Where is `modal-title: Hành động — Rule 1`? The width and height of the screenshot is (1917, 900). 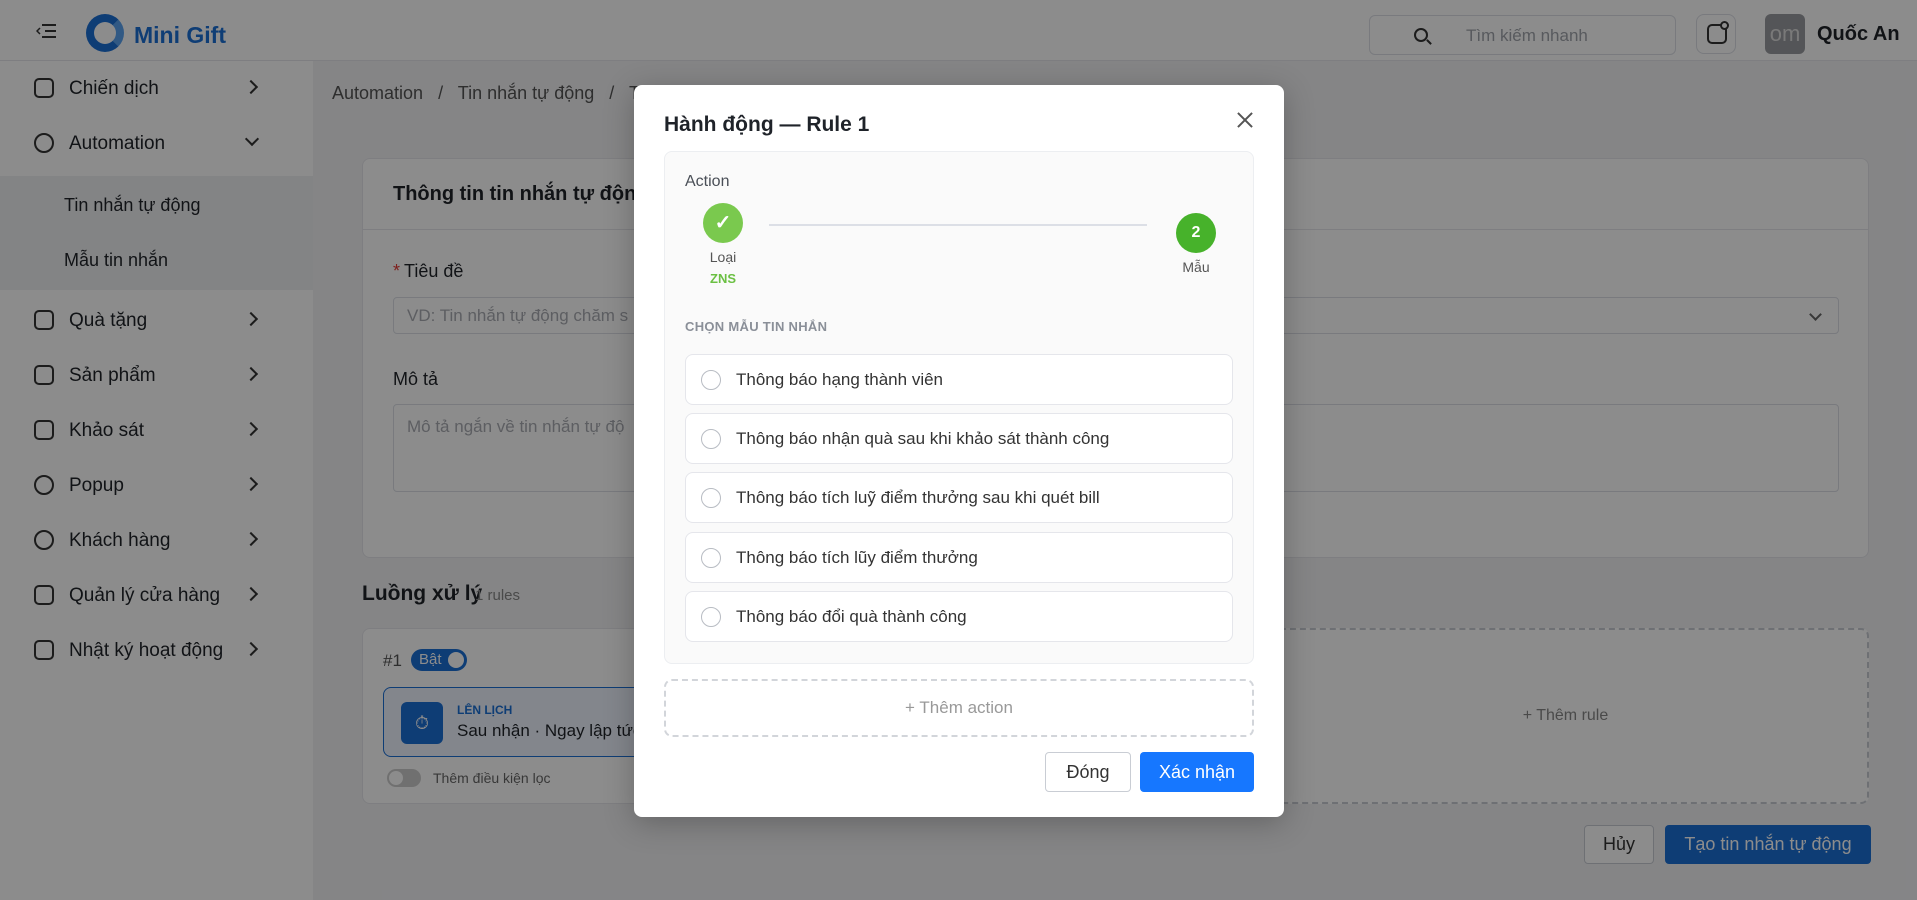 modal-title: Hành động — Rule 1 is located at coordinates (767, 124).